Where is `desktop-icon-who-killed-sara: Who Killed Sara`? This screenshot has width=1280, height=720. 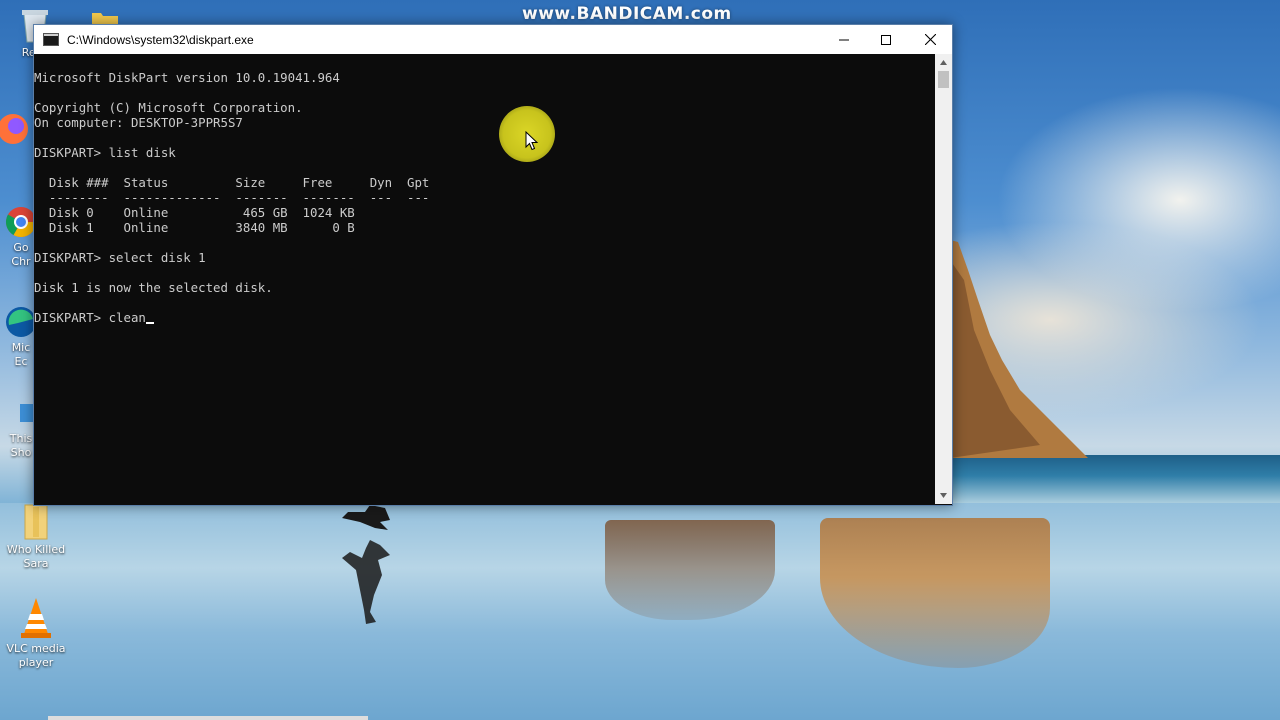 desktop-icon-who-killed-sara: Who Killed Sara is located at coordinates (36, 537).